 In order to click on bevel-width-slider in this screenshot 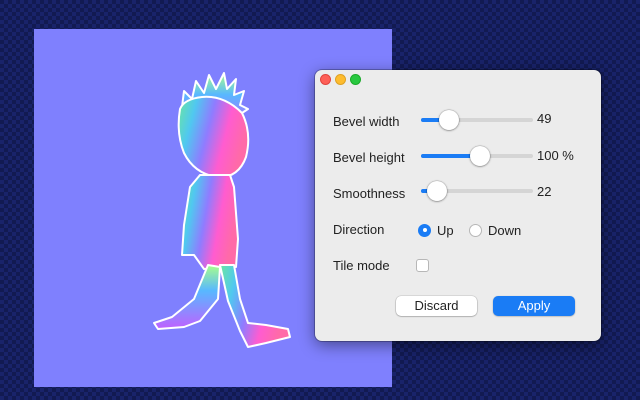, I will do `click(477, 120)`.